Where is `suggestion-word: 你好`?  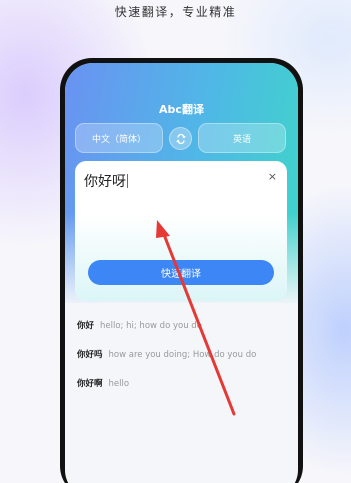 suggestion-word: 你好 is located at coordinates (86, 326).